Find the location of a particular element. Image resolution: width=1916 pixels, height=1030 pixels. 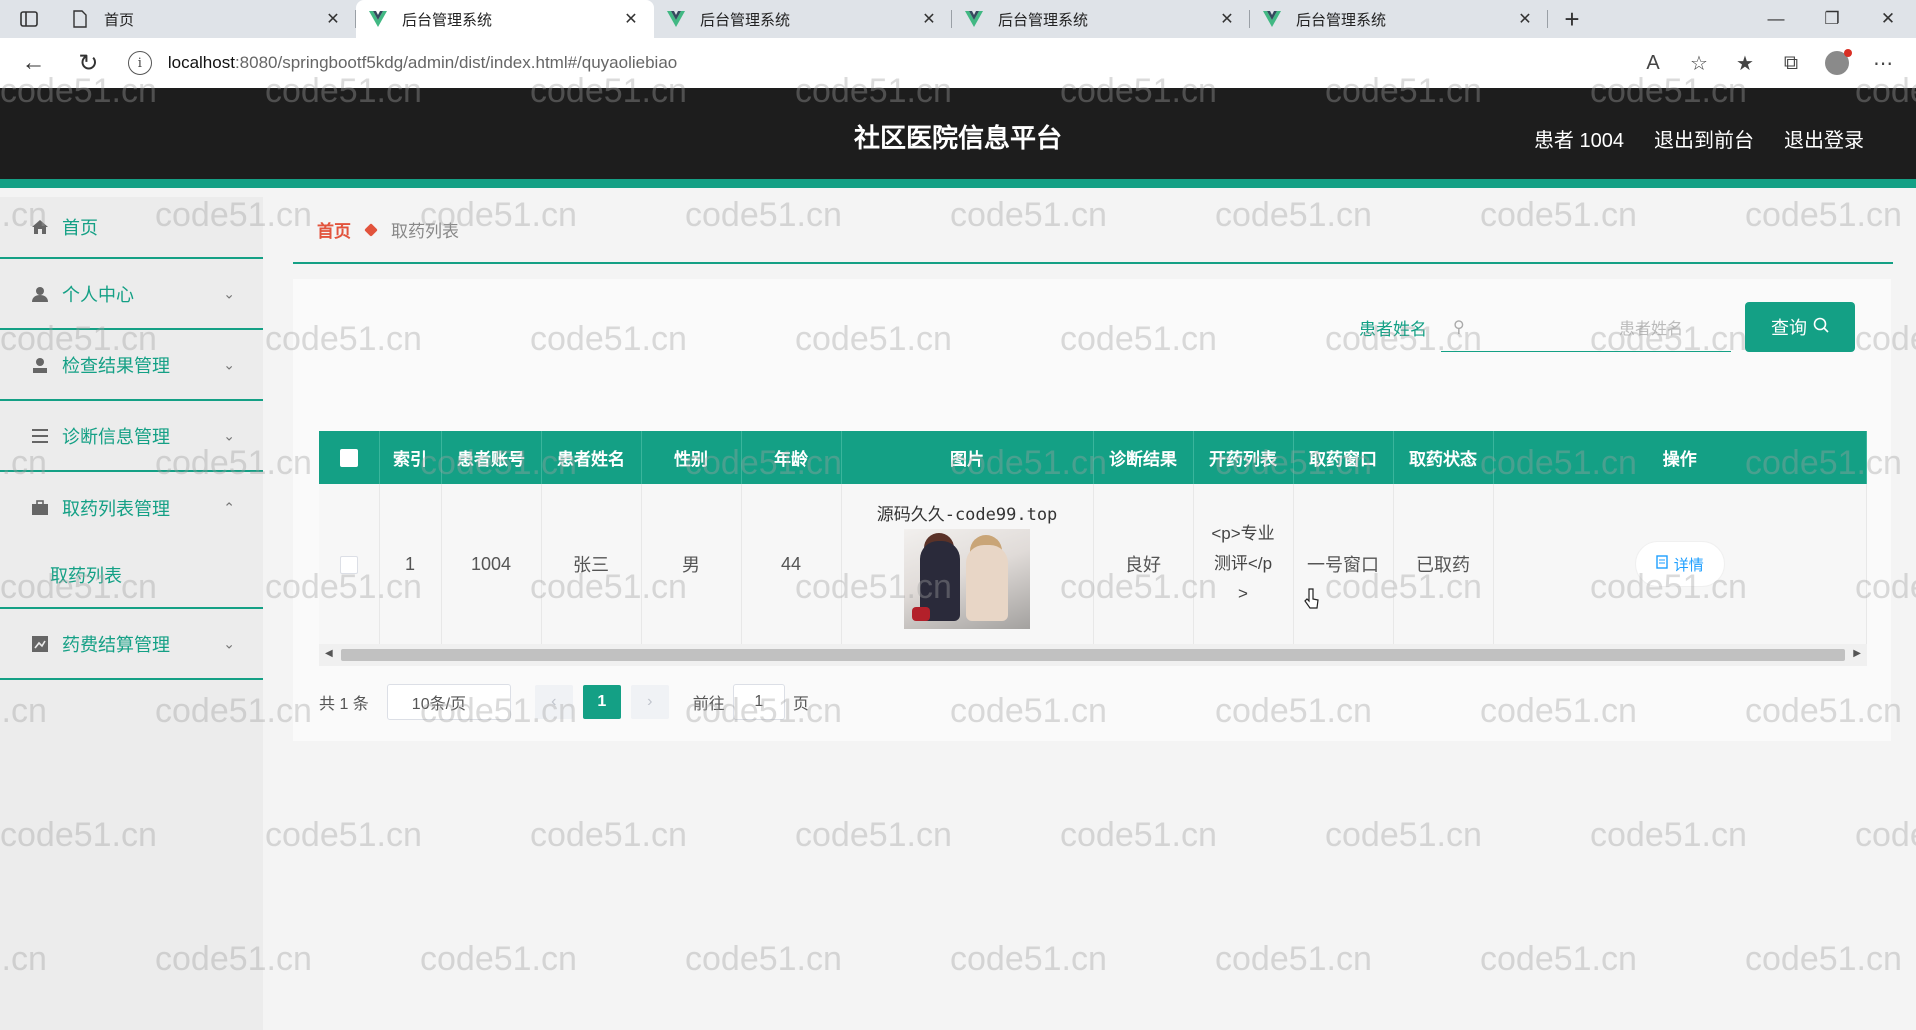

profile-avatar-icon is located at coordinates (1837, 63).